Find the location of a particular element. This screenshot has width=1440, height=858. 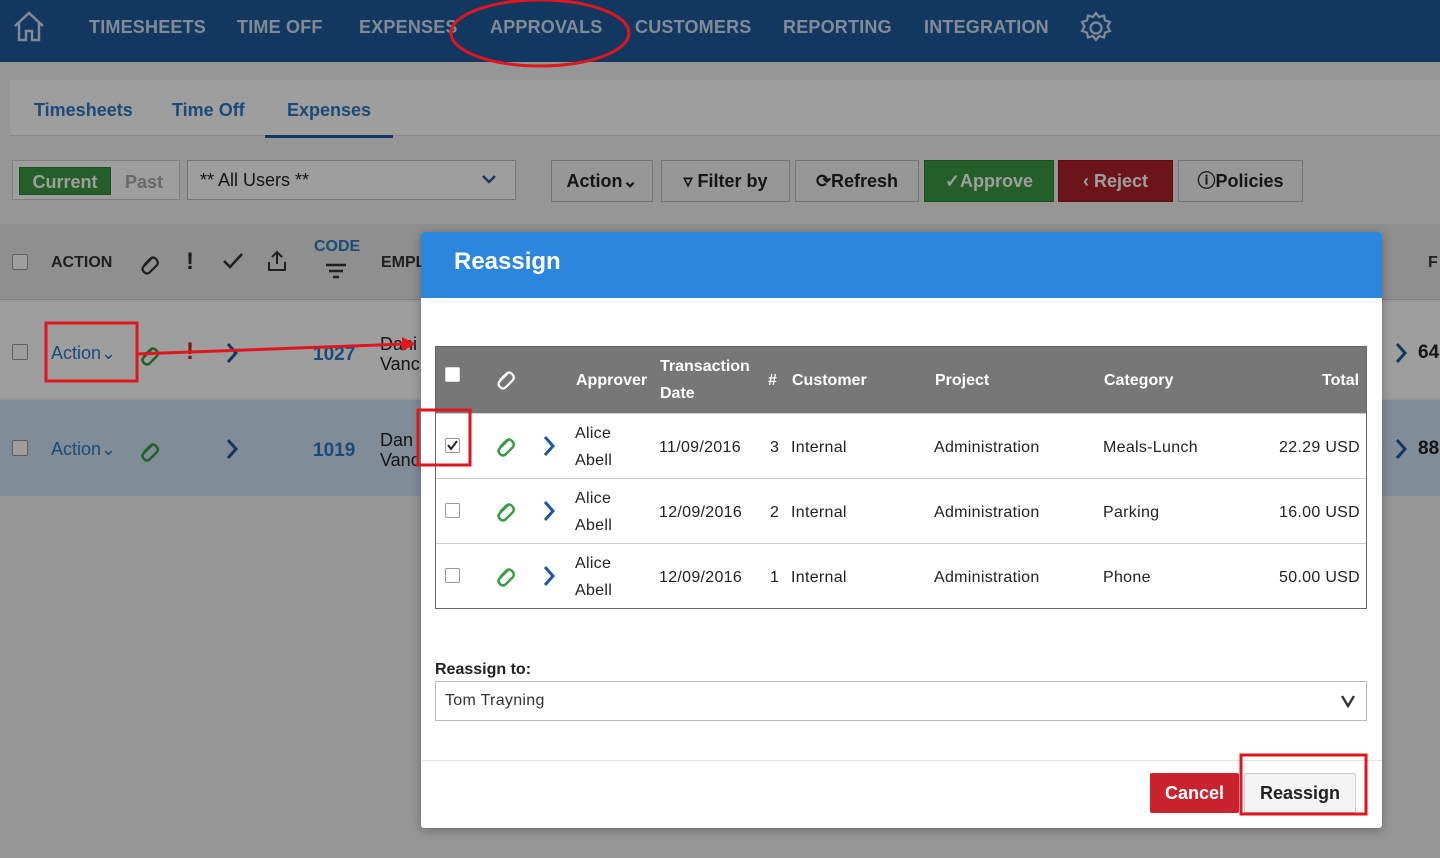

row-checkbox-checked is located at coordinates (452, 445).